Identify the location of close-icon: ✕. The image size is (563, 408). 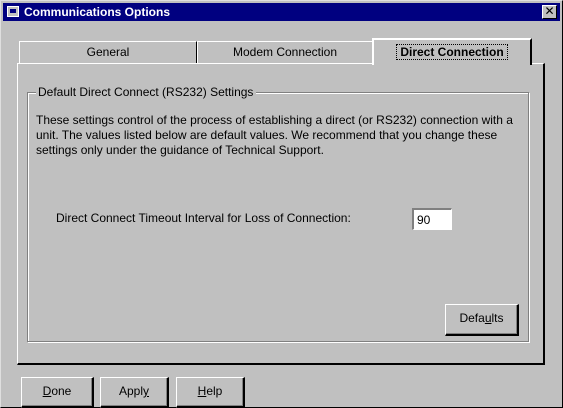
(549, 12).